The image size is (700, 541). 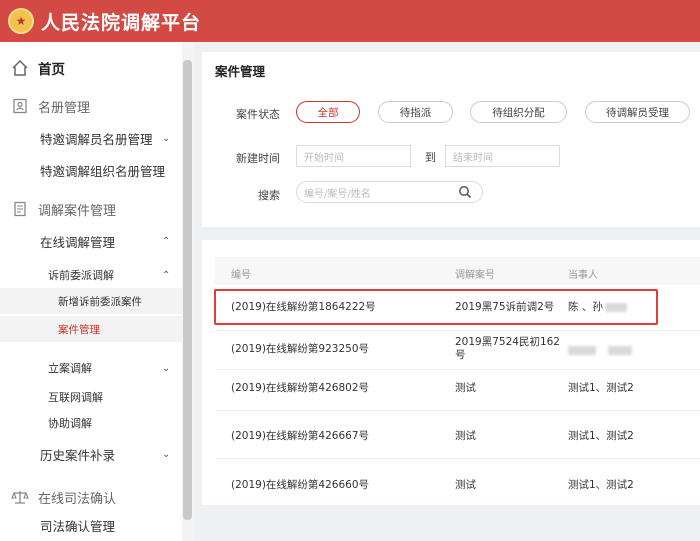 I want to click on table-row-2-parties, so click(x=600, y=350).